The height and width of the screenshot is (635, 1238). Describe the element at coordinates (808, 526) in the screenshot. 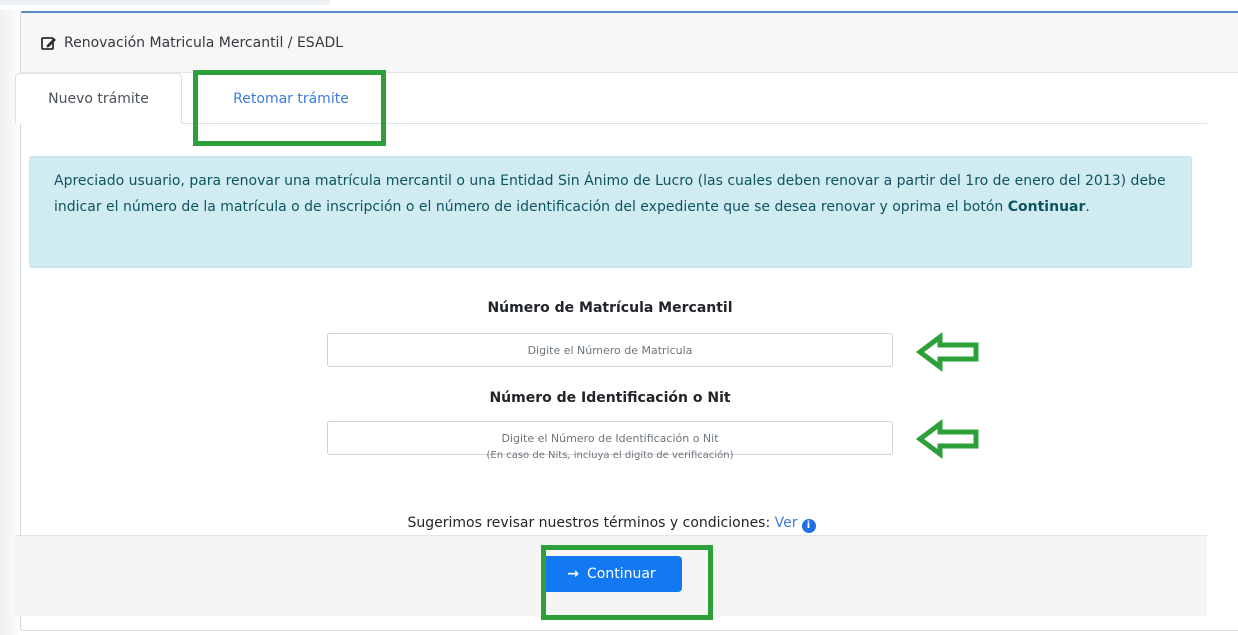

I see `info-icon: i` at that location.